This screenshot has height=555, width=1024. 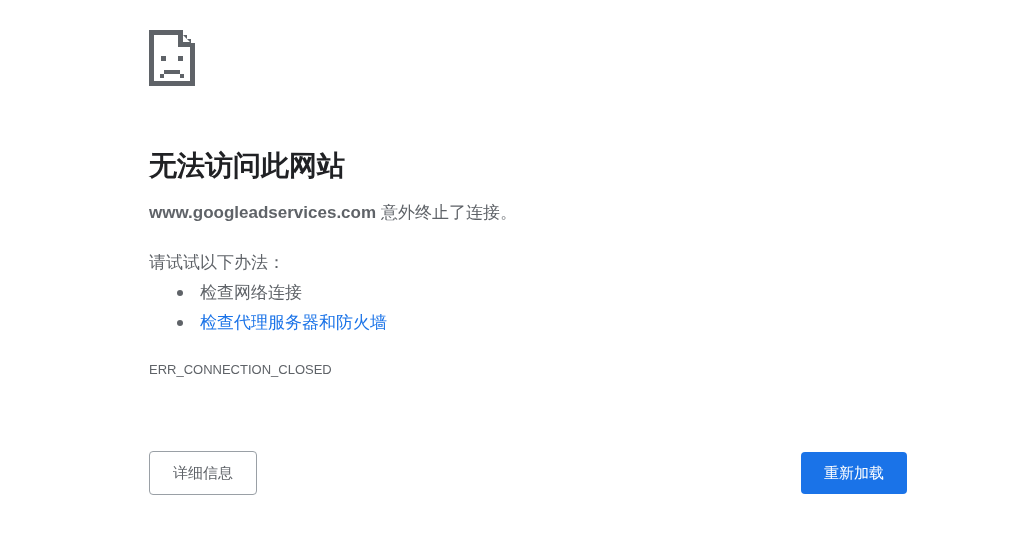 I want to click on error-description: www.googleadservices.com 意外终止了连接。, so click(x=333, y=213).